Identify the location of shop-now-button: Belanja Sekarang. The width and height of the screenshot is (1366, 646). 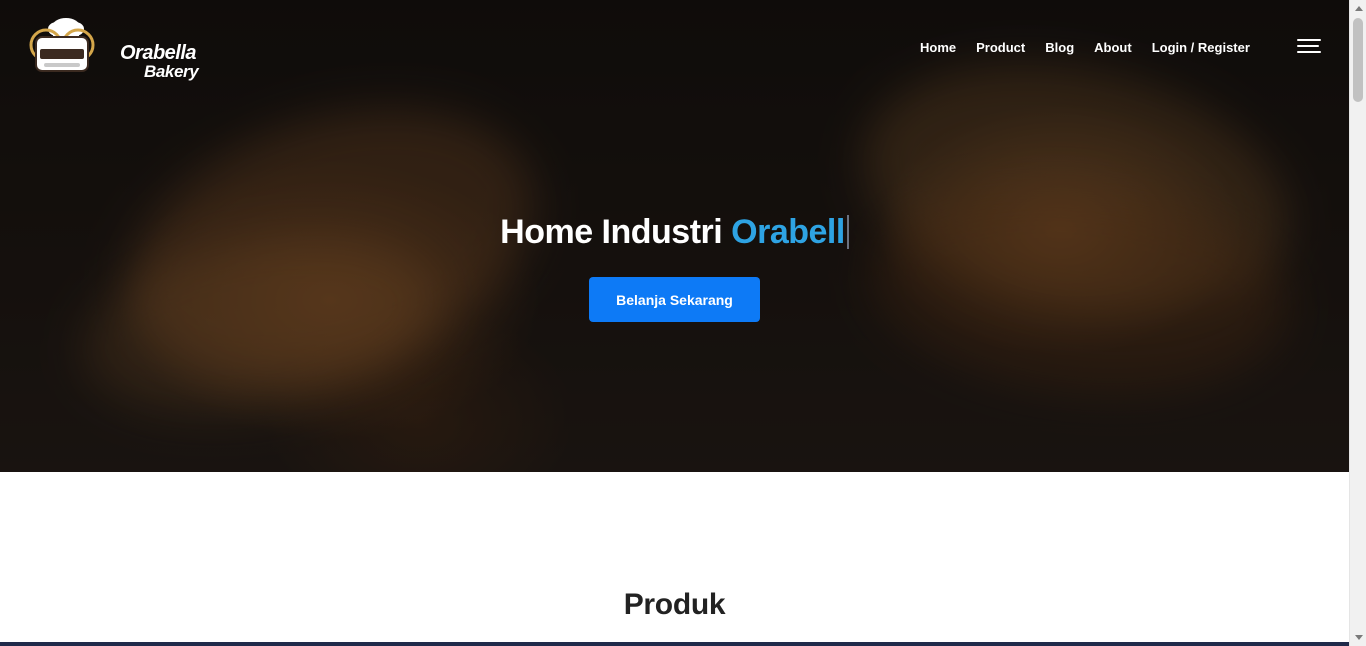
(674, 299).